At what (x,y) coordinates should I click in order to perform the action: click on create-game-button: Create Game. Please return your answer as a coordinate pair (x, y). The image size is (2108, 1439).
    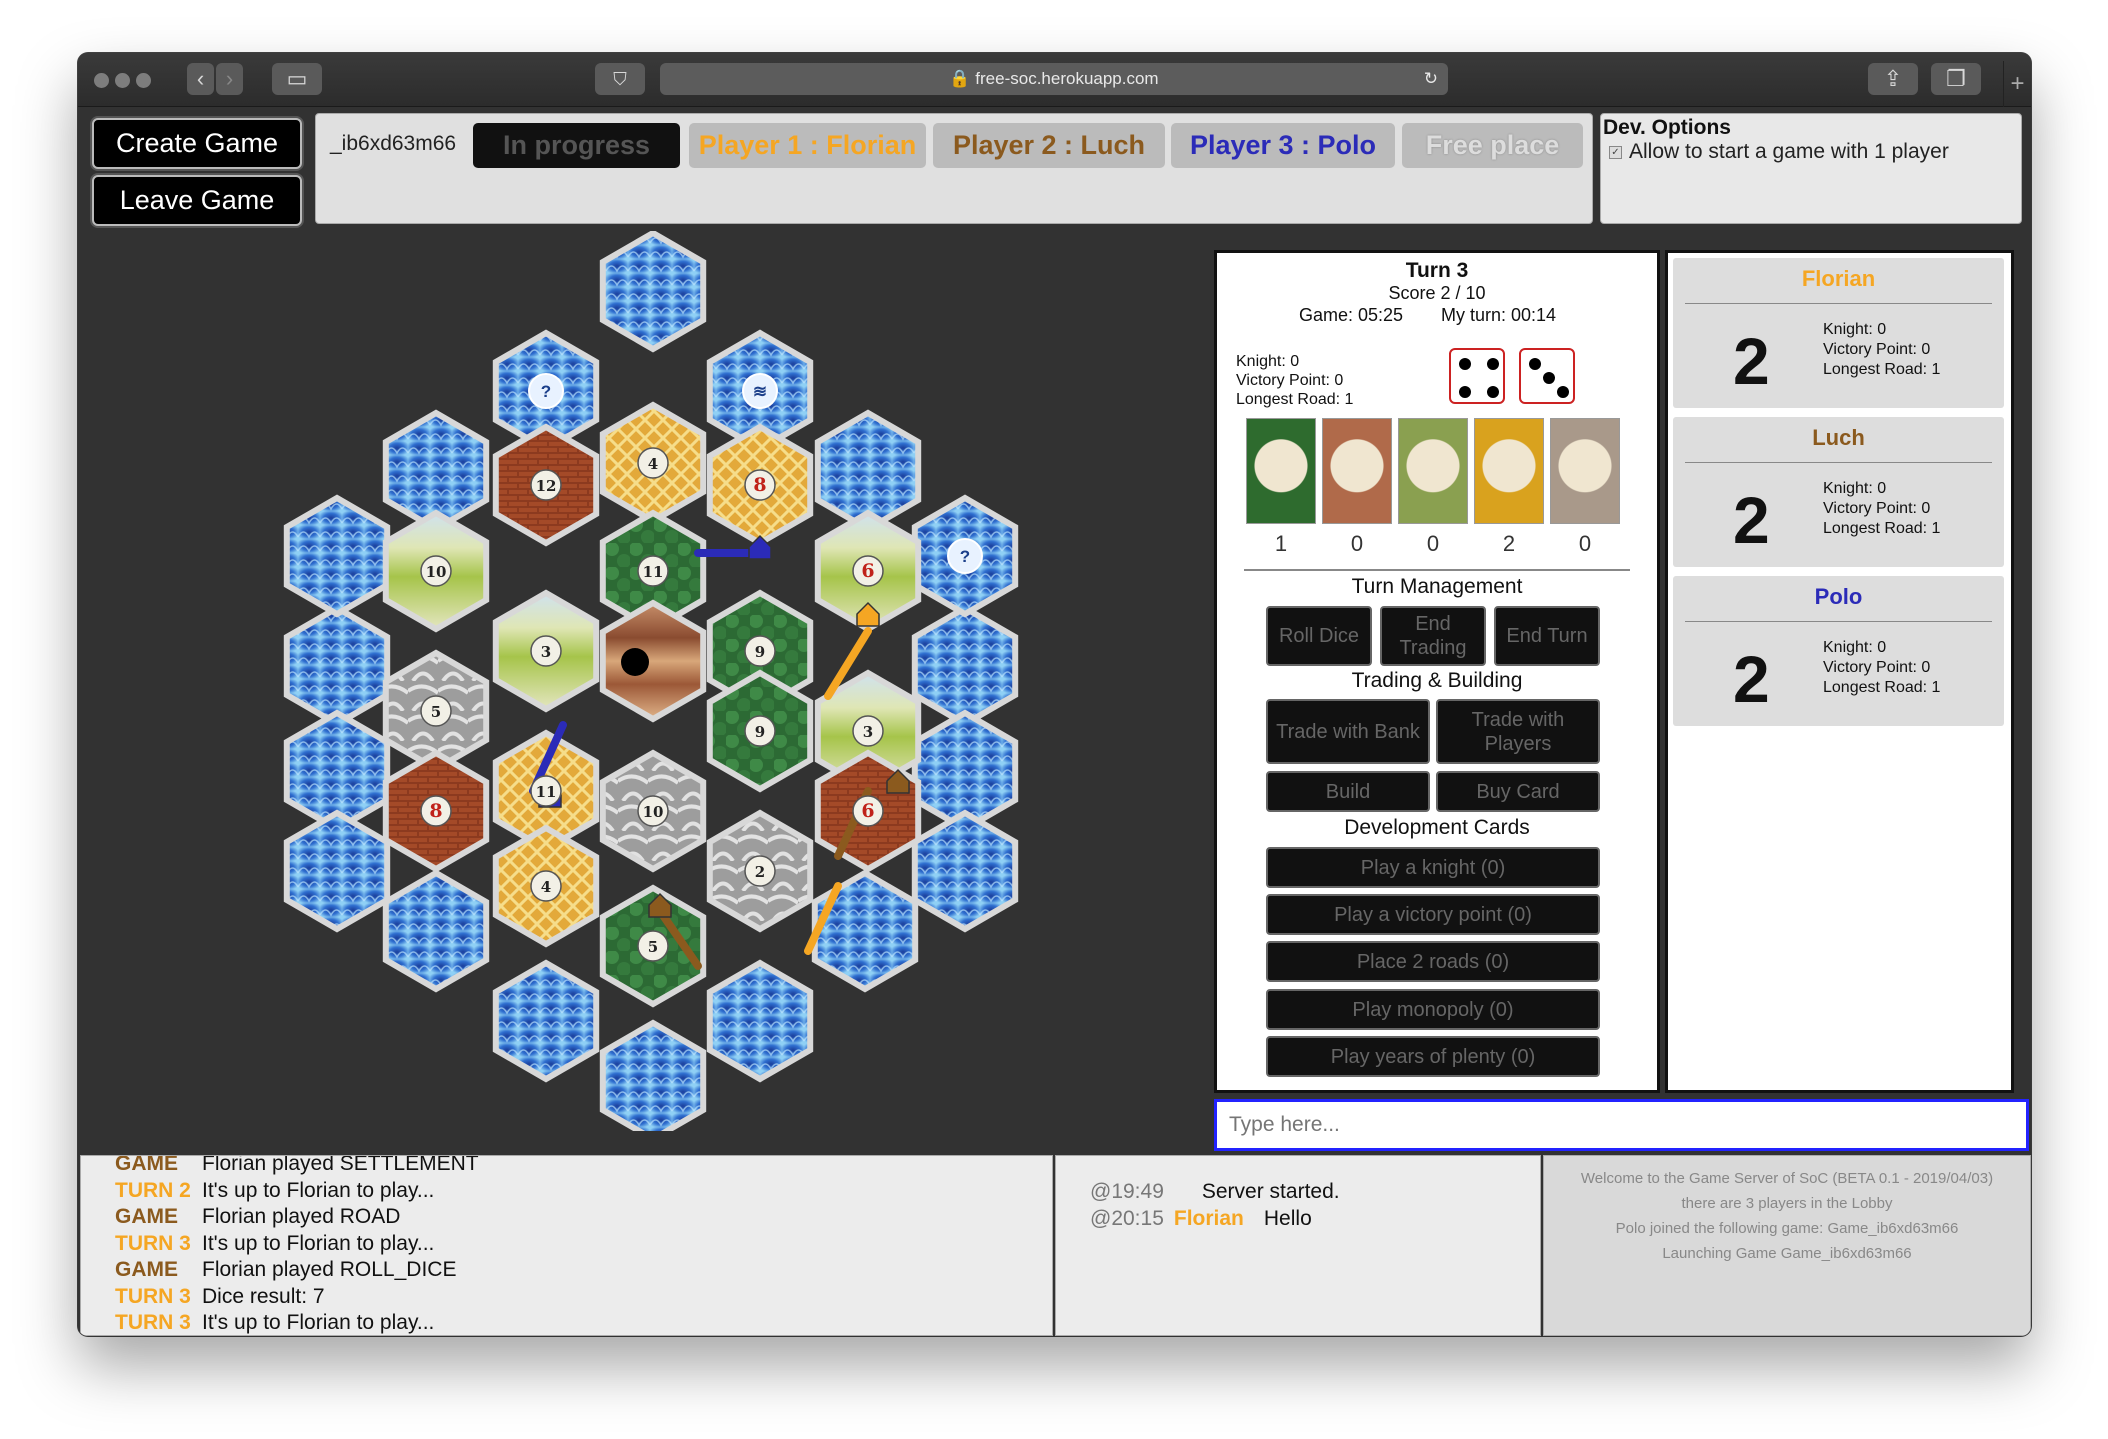
    Looking at the image, I should click on (197, 143).